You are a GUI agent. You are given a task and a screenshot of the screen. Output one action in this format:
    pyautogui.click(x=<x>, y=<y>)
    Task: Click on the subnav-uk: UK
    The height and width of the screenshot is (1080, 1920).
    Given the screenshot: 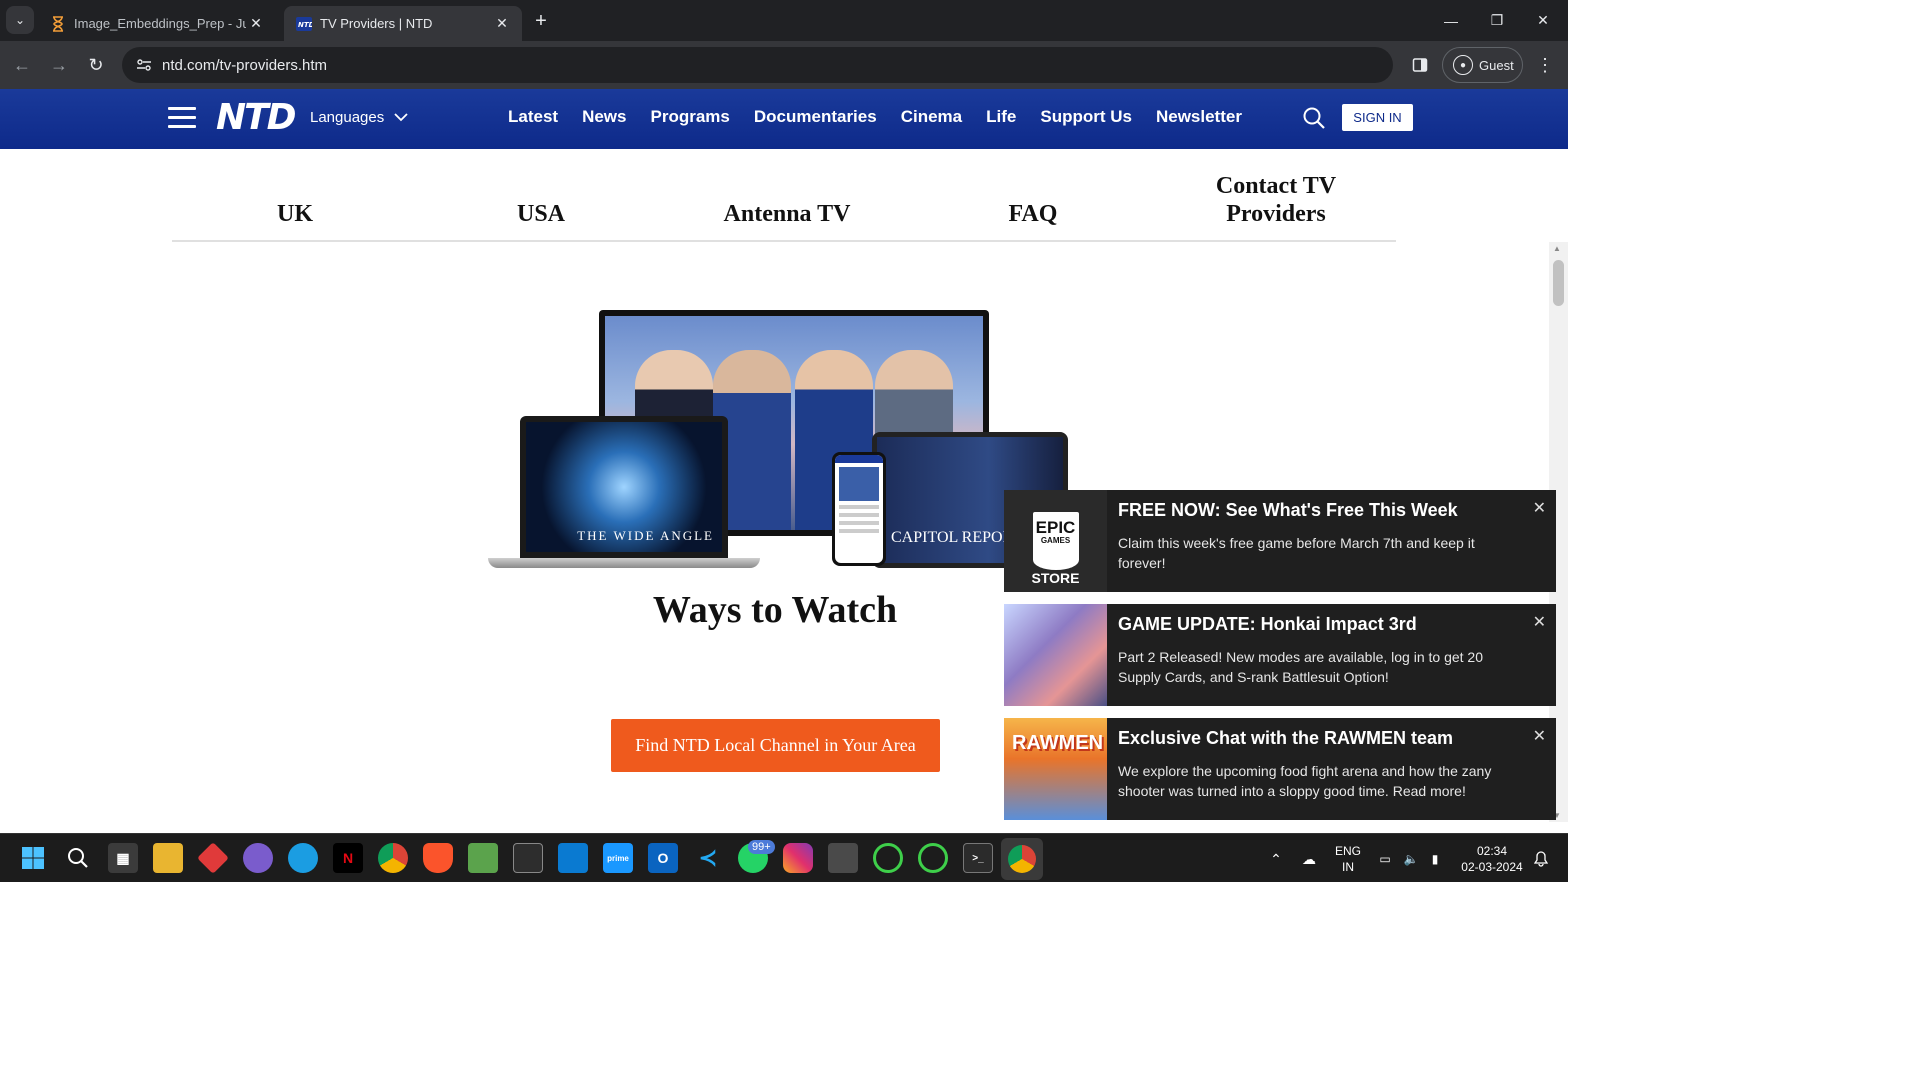 What is the action you would take?
    pyautogui.click(x=295, y=200)
    